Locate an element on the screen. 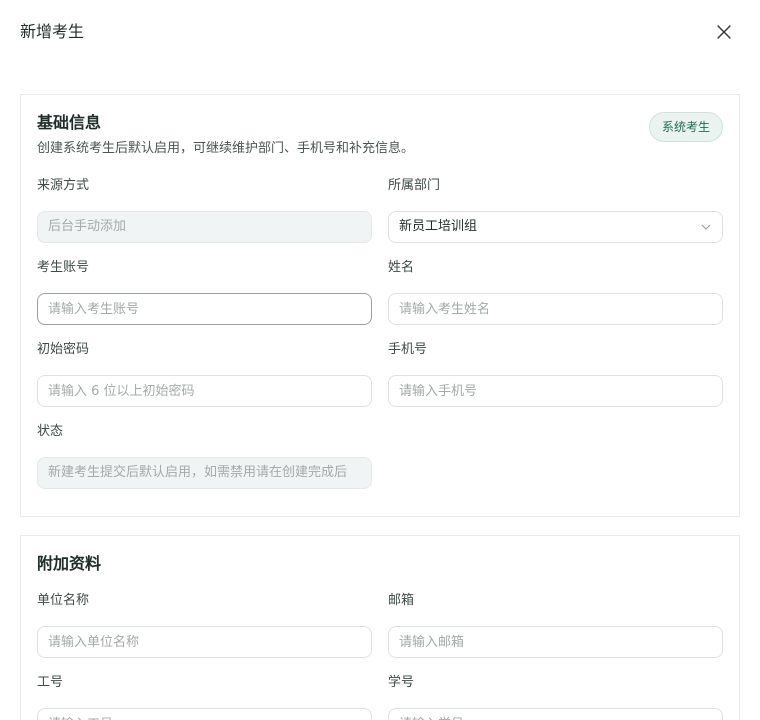 Image resolution: width=760 pixels, height=720 pixels. email-label: 邮箱 is located at coordinates (401, 600).